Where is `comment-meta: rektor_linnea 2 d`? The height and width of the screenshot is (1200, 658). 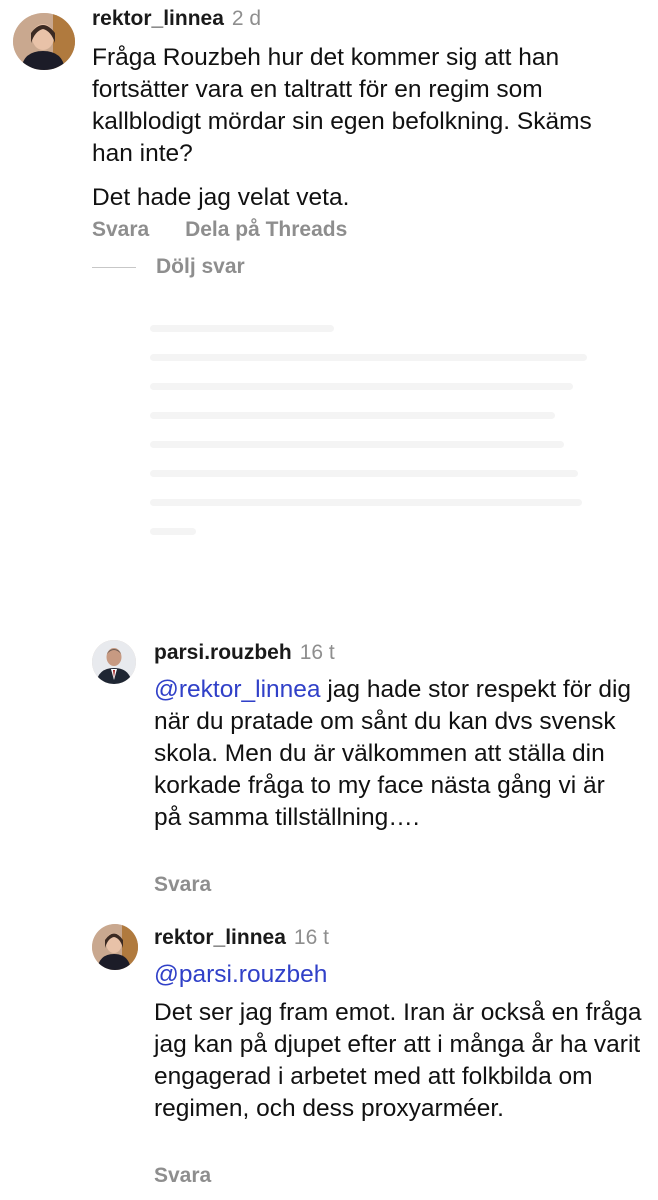
comment-meta: rektor_linnea 2 d is located at coordinates (176, 19).